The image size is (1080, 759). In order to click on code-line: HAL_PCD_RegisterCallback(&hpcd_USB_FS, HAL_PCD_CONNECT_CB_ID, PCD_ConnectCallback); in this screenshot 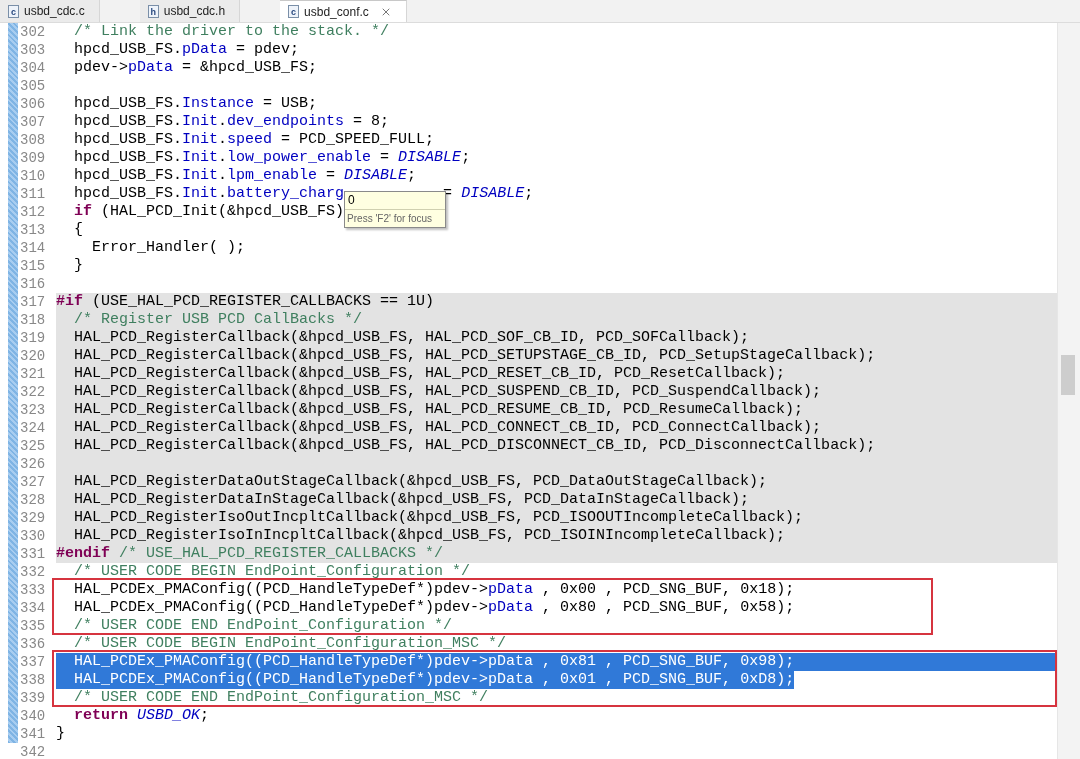, I will do `click(447, 428)`.